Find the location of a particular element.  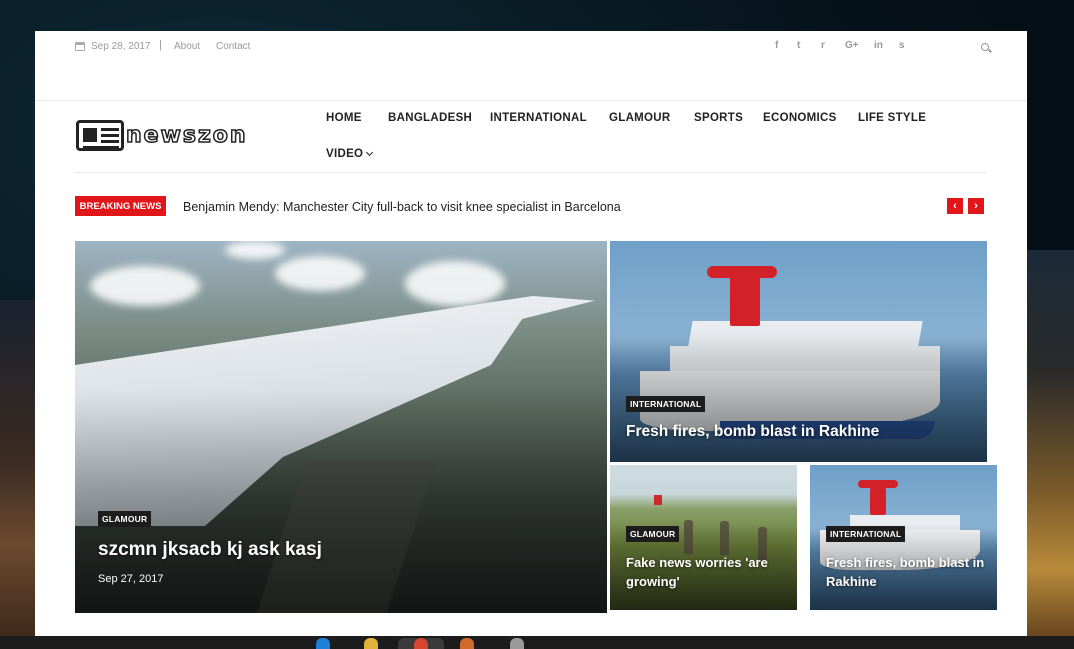

nav-life-style: LIFE STYLE is located at coordinates (892, 118).